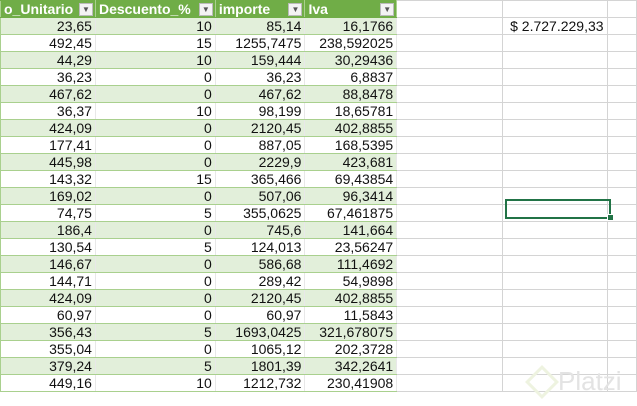  I want to click on table-cell: 69,43854, so click(351, 179).